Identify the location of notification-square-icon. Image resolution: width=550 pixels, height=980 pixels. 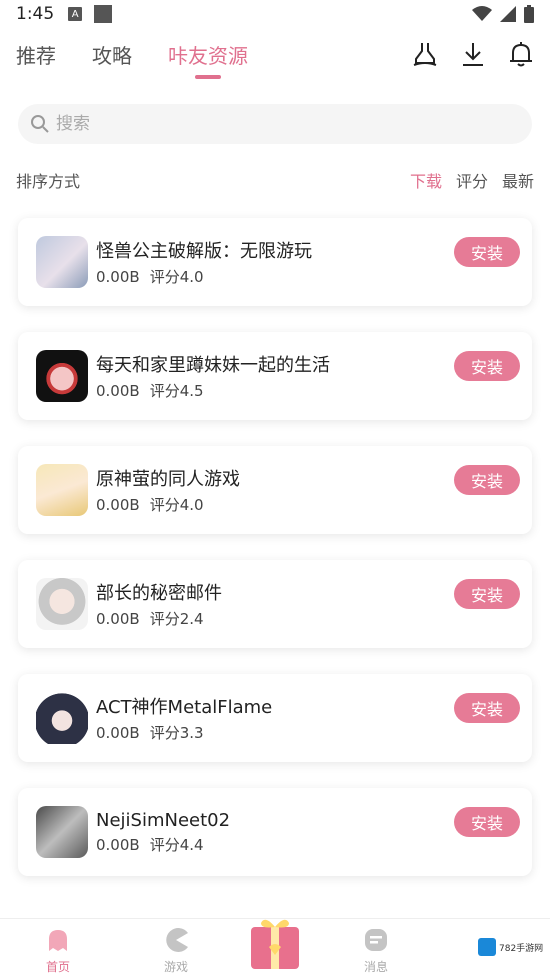
(103, 14).